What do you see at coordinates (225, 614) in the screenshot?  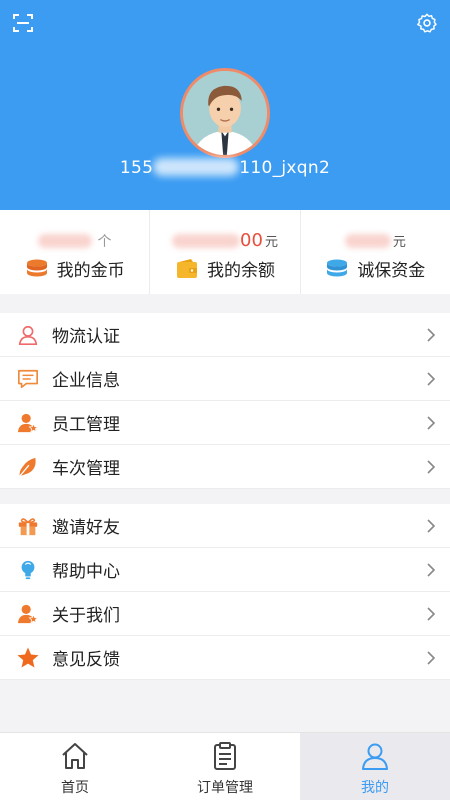 I see `menu-item-about: 关于我们` at bounding box center [225, 614].